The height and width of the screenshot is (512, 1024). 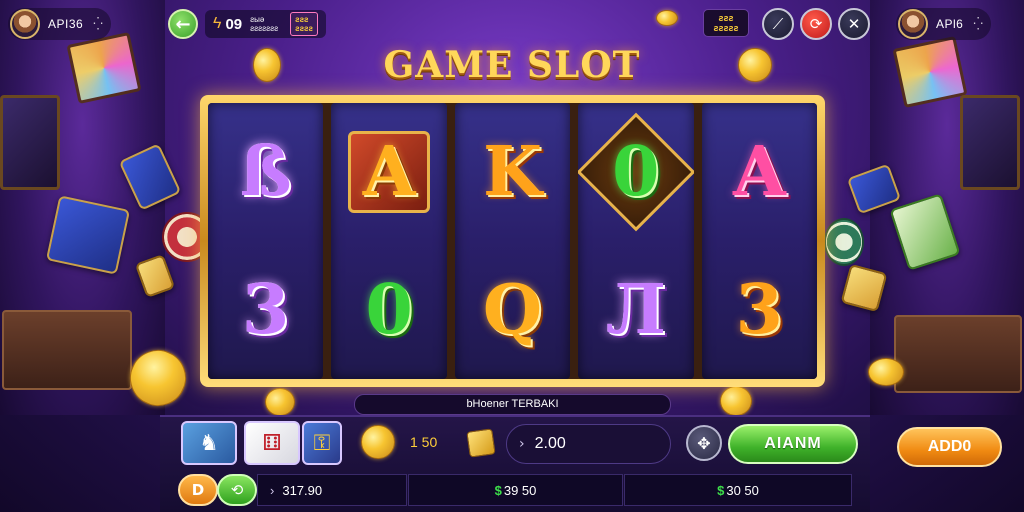 I want to click on player-profile-left: API36 ⁛, so click(x=59, y=24).